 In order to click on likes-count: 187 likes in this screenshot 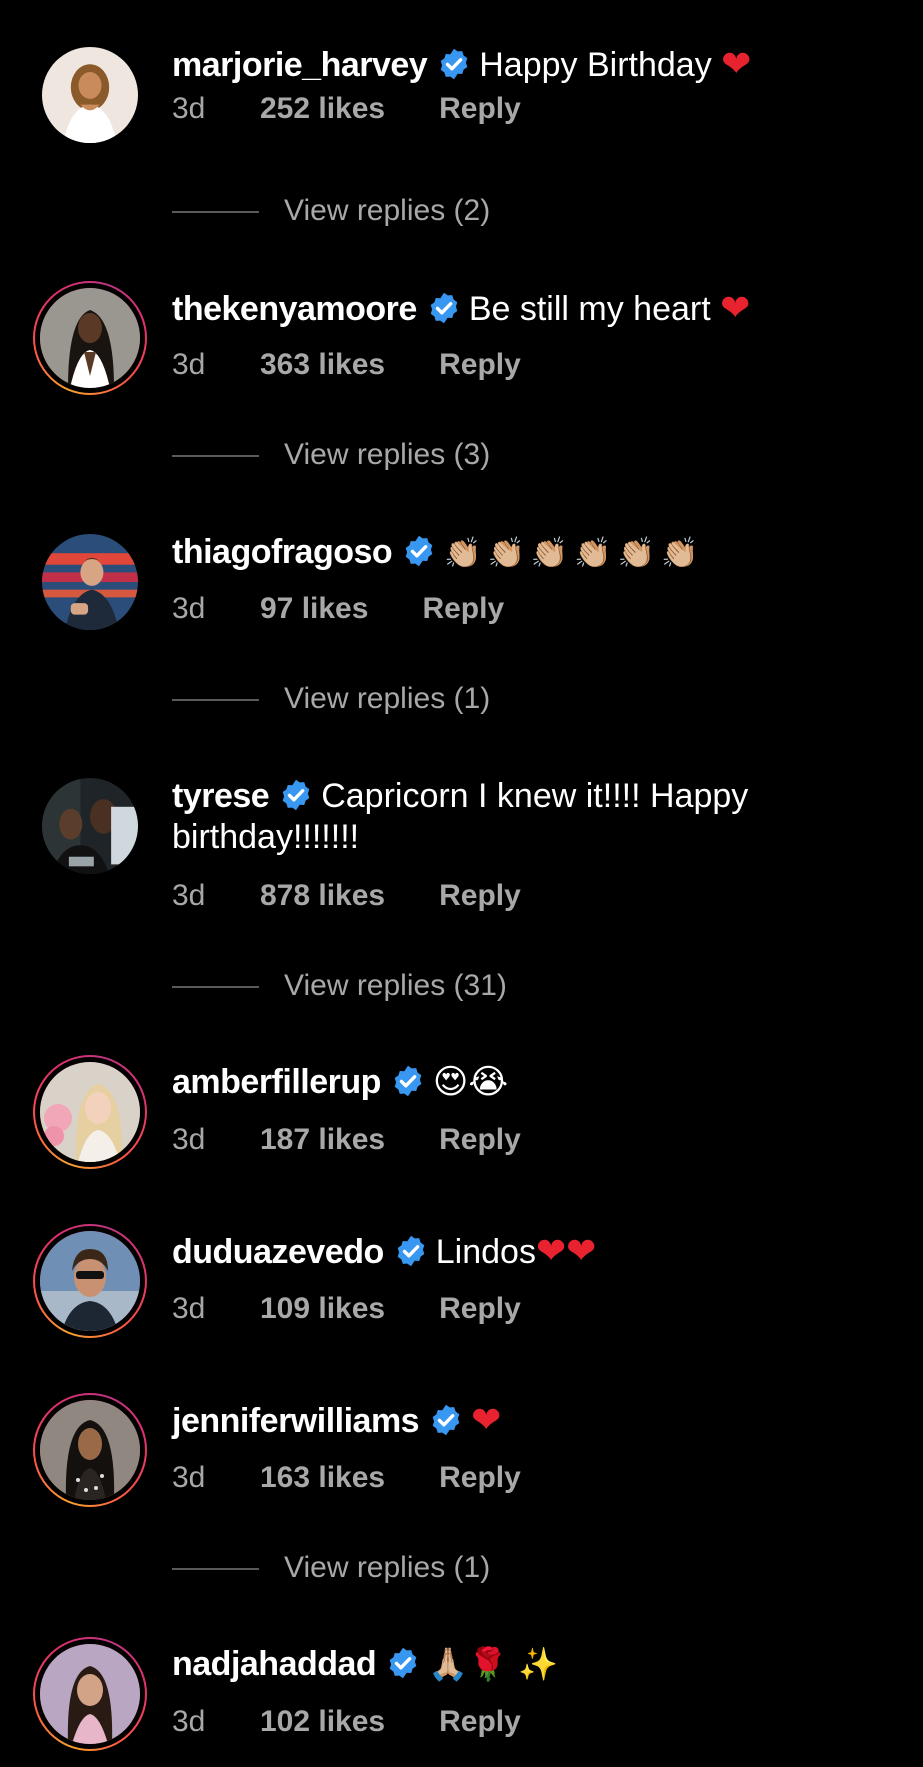, I will do `click(322, 1140)`.